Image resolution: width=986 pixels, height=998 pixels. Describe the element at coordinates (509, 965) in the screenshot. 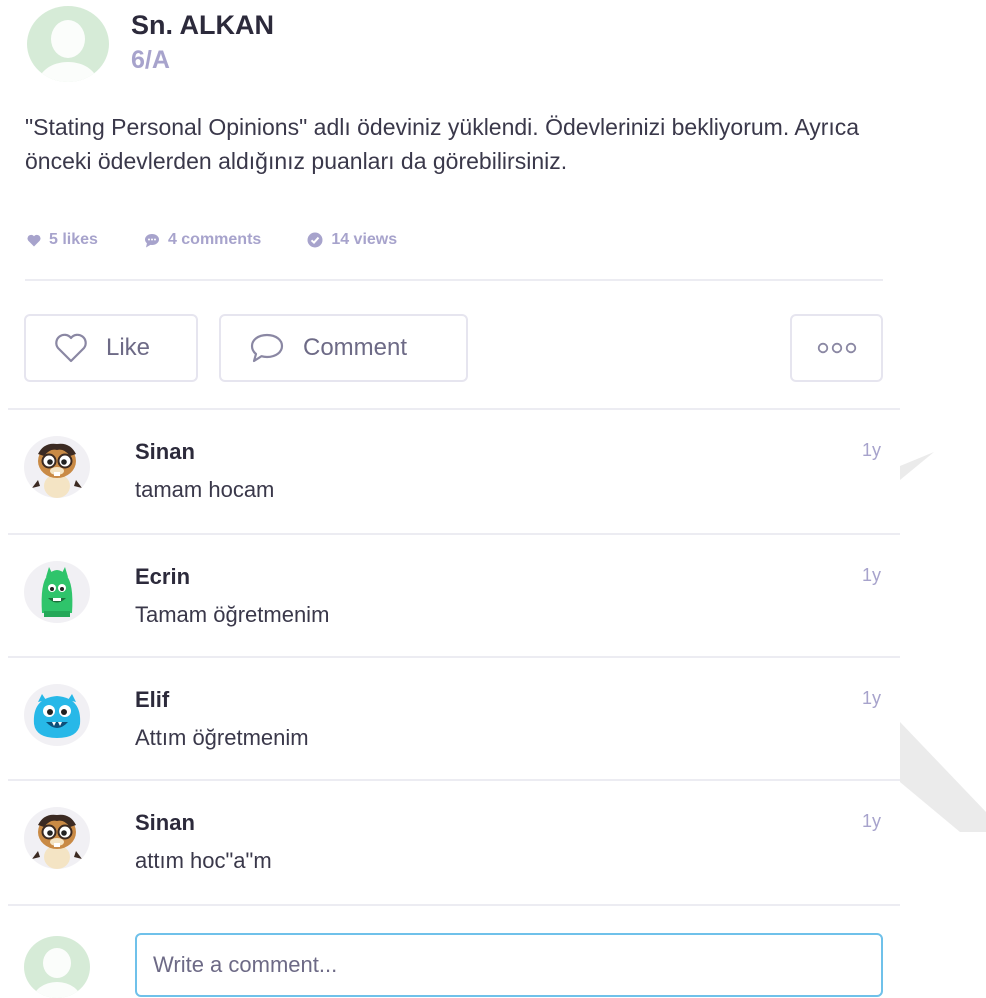

I see `comment-input` at that location.